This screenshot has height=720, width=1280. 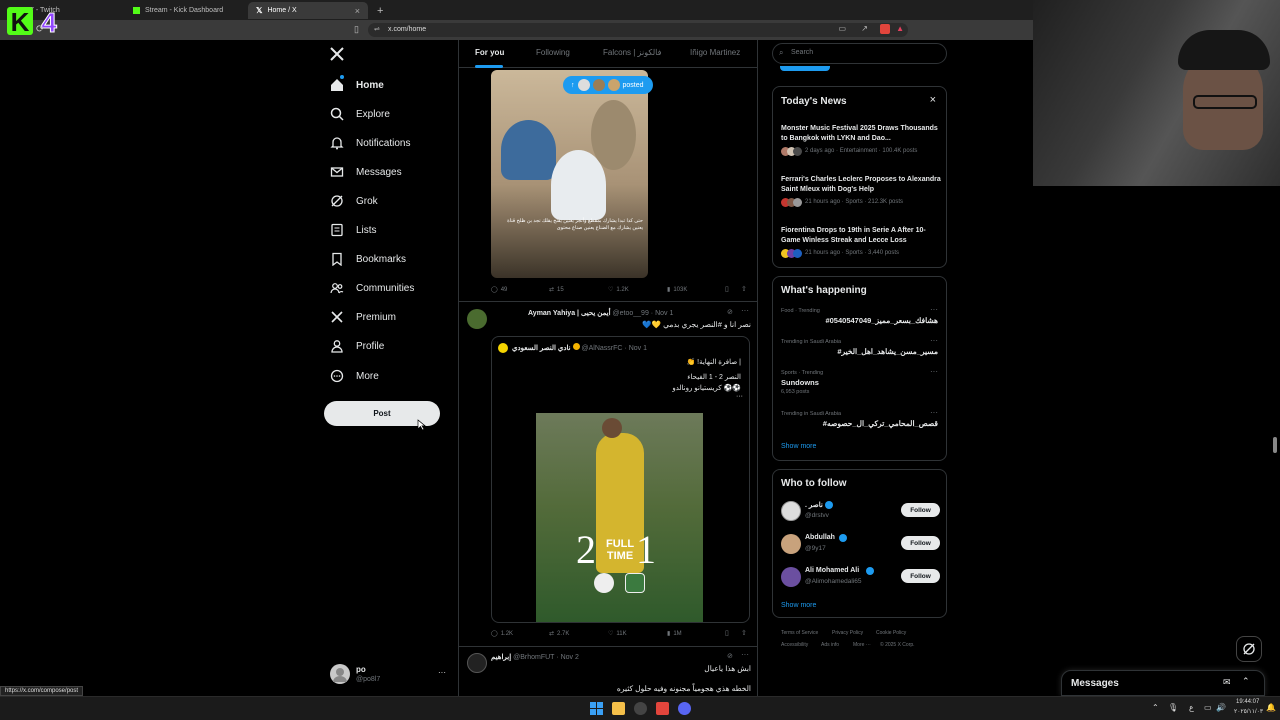 I want to click on close-tab-icon: ×, so click(x=357, y=11).